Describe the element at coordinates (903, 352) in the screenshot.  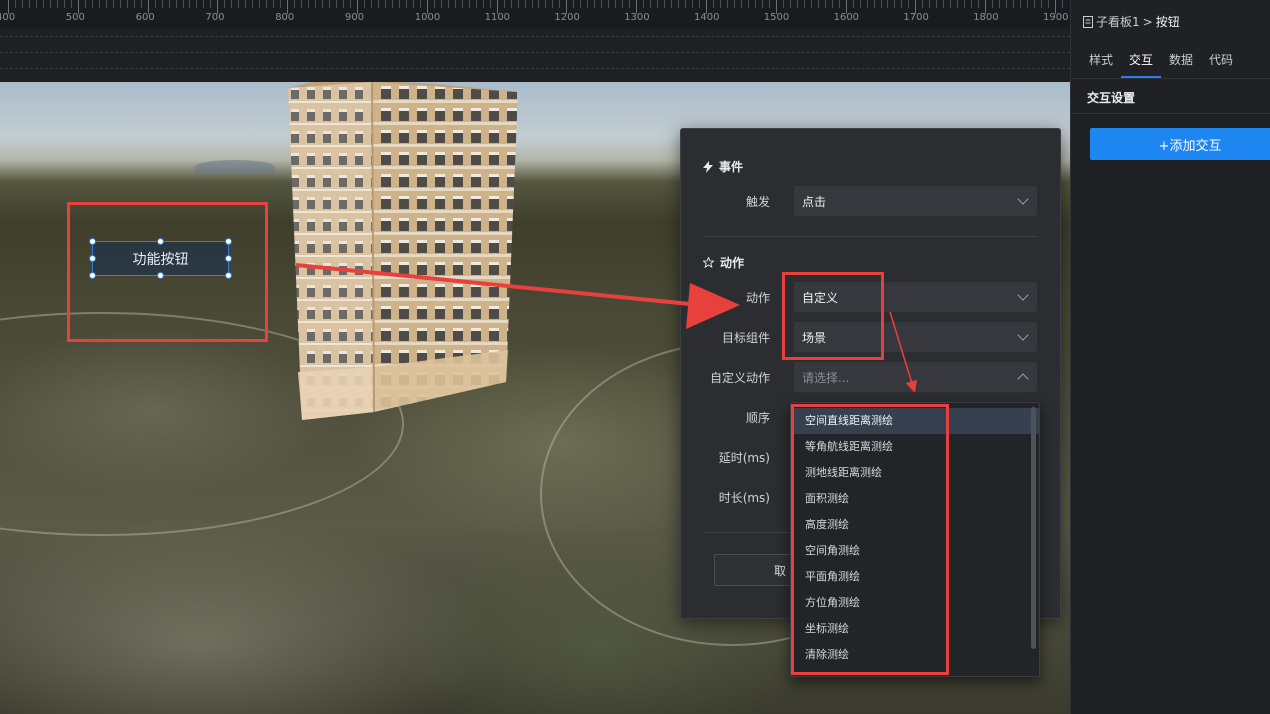
I see `arrow-to-dropdown` at that location.